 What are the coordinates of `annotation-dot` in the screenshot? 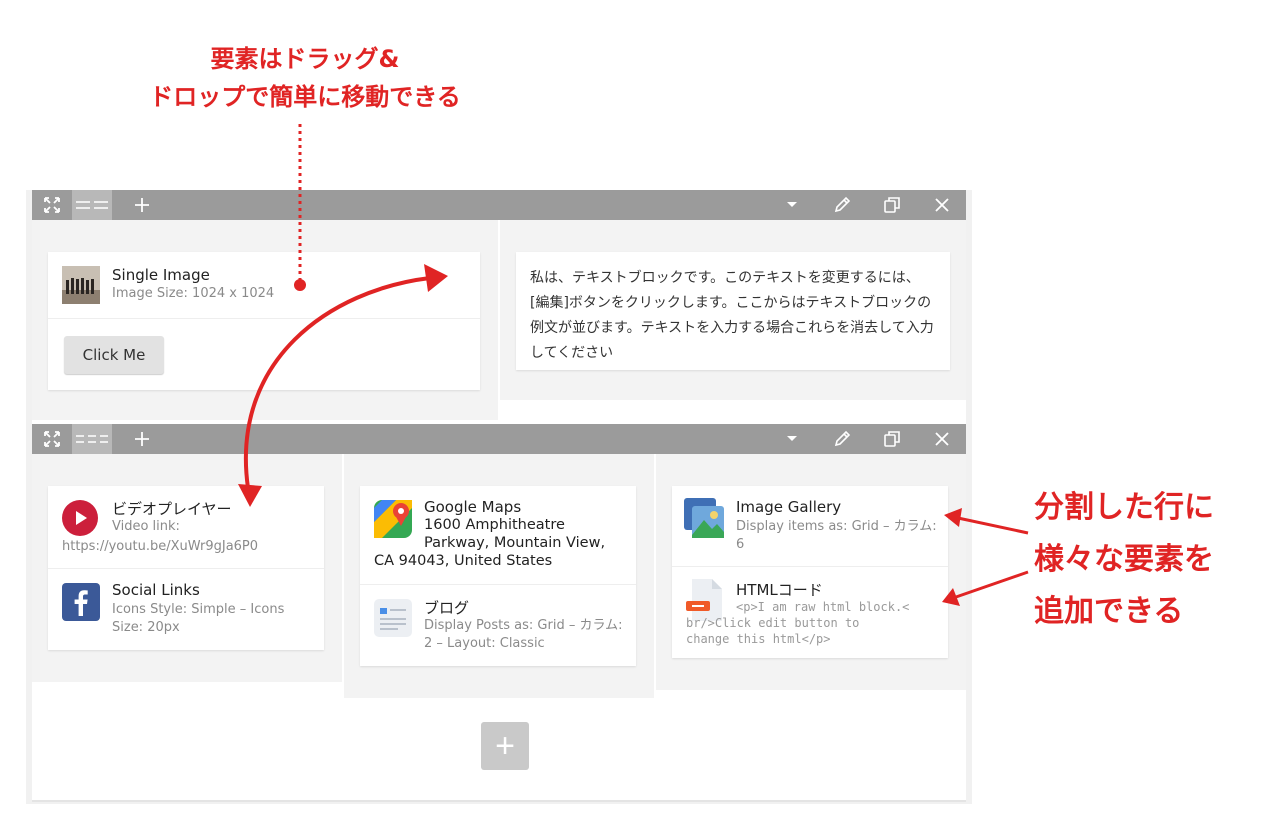 It's located at (300, 285).